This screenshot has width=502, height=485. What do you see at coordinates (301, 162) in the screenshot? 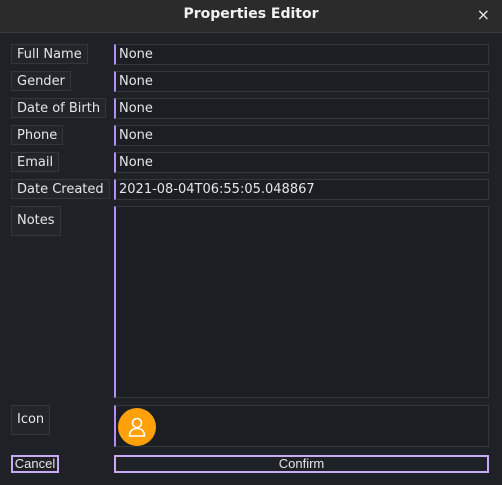
I see `email-field: None` at bounding box center [301, 162].